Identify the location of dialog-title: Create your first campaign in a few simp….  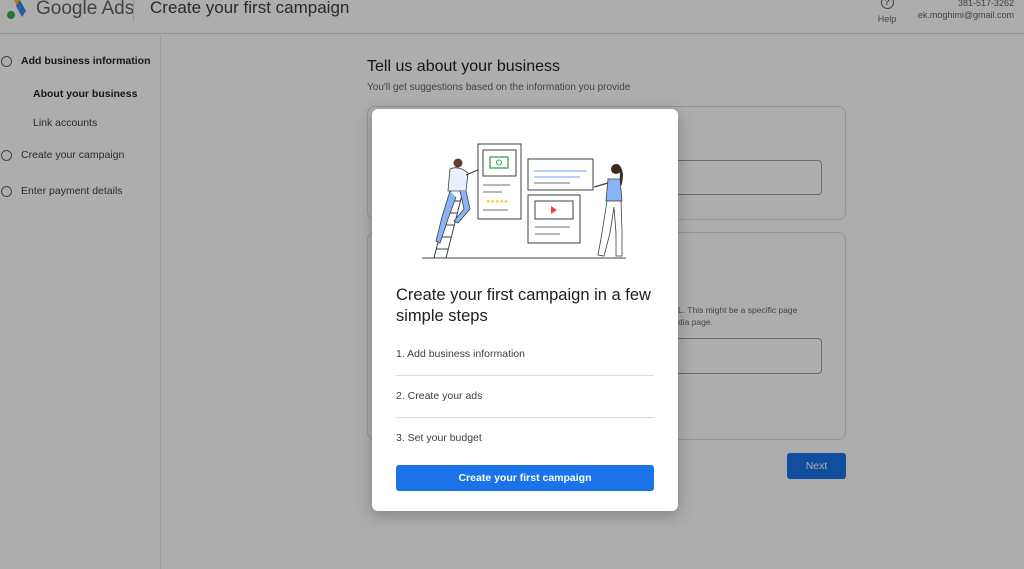
(523, 305).